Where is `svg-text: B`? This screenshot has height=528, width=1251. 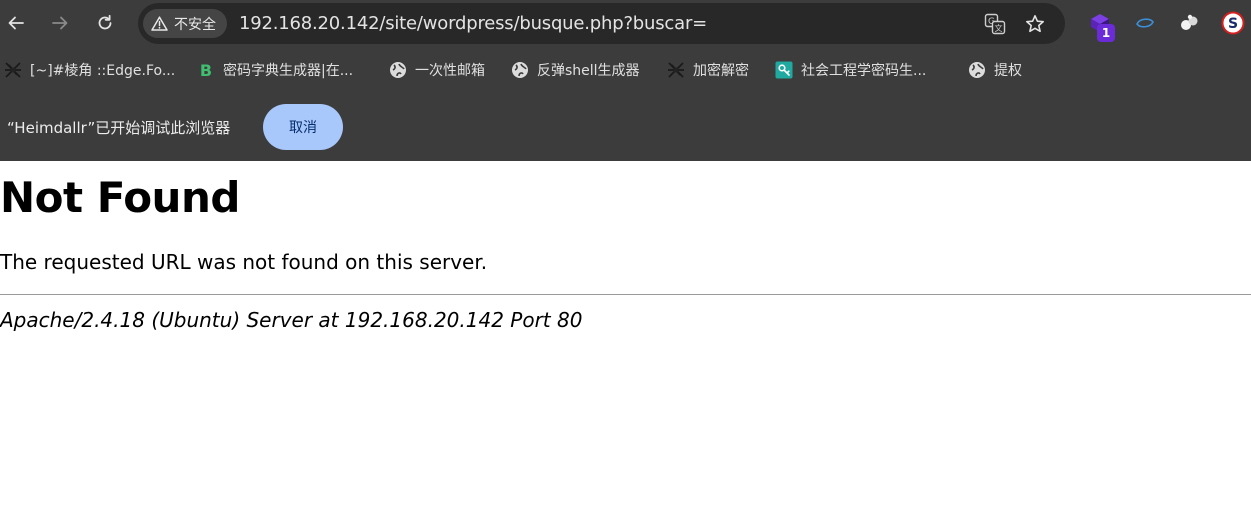 svg-text: B is located at coordinates (206, 70).